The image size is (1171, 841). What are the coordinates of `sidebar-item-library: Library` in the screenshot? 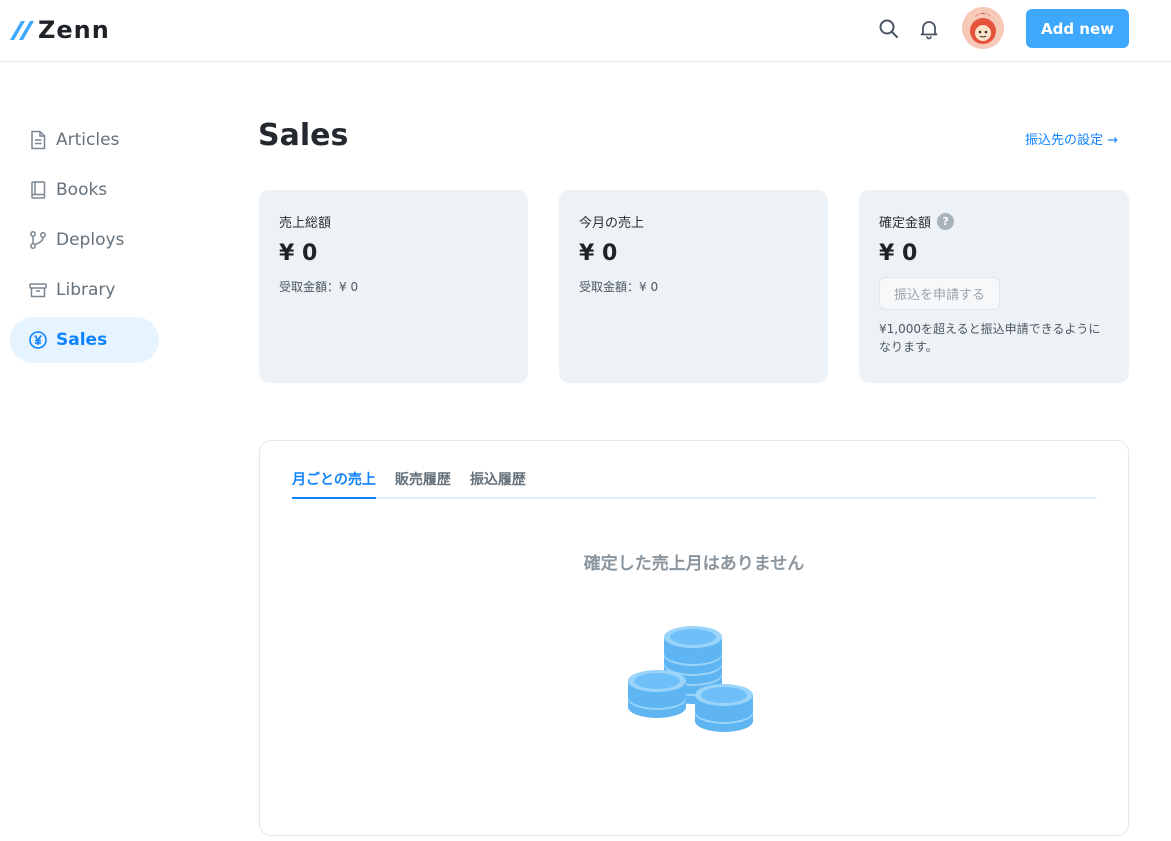 It's located at (84, 290).